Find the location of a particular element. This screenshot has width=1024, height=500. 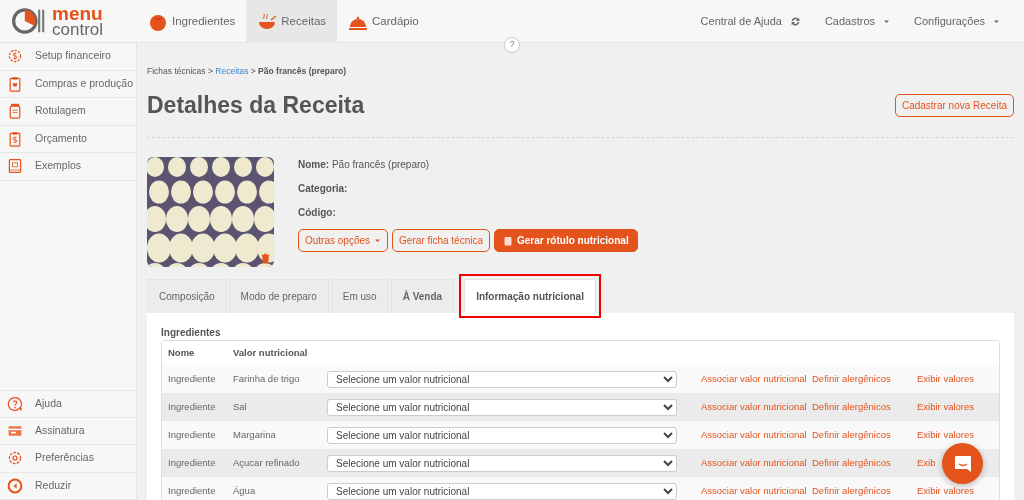

column-header: Valor nutricional is located at coordinates (271, 353).